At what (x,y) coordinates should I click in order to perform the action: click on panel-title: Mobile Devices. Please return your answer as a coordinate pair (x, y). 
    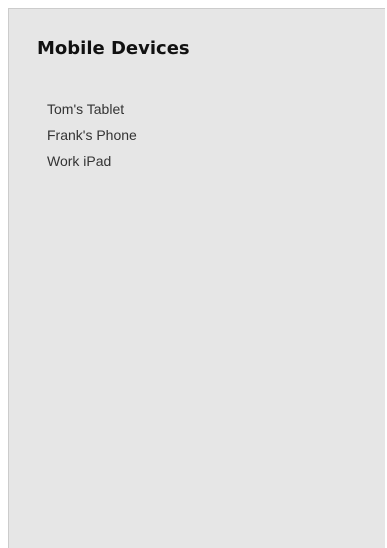
    Looking at the image, I should click on (113, 48).